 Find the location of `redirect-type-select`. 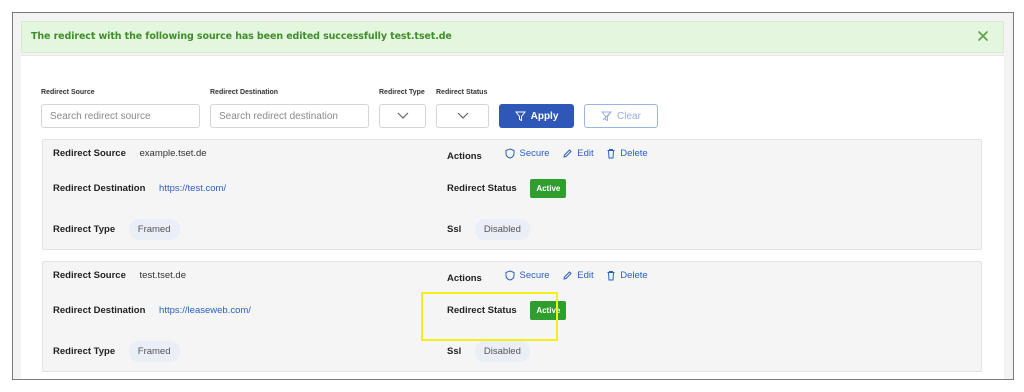

redirect-type-select is located at coordinates (402, 116).